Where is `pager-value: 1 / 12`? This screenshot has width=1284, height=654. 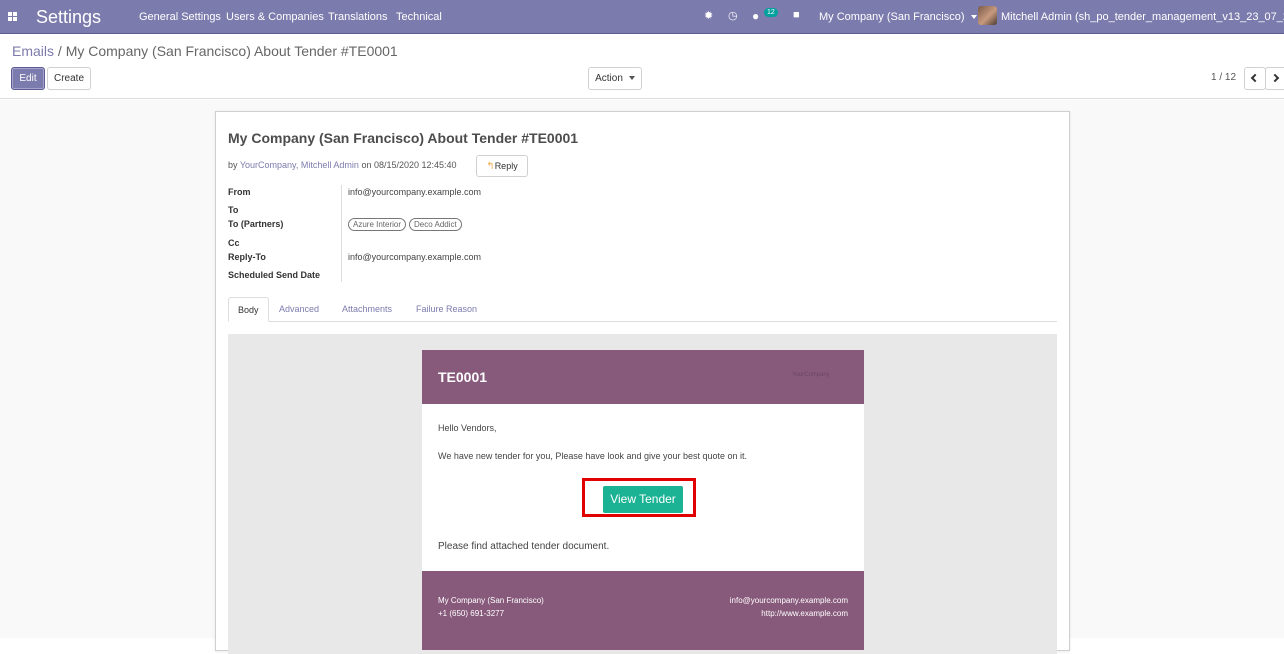
pager-value: 1 / 12 is located at coordinates (1223, 77).